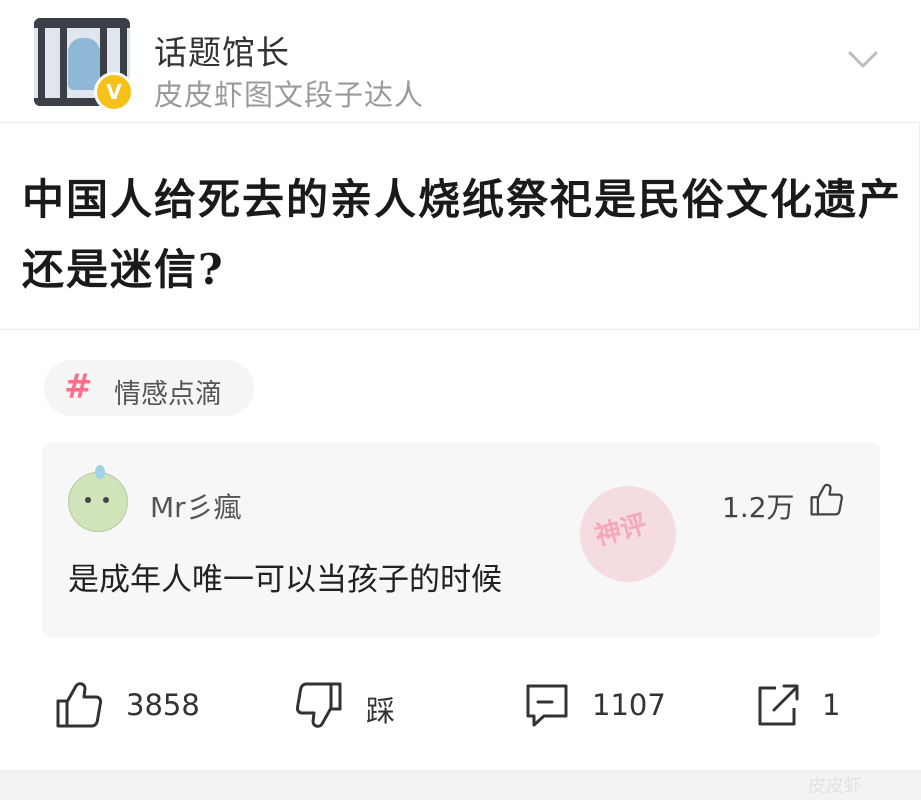 This screenshot has width=921, height=800. Describe the element at coordinates (222, 50) in the screenshot. I see `author-name: 话题馆长` at that location.